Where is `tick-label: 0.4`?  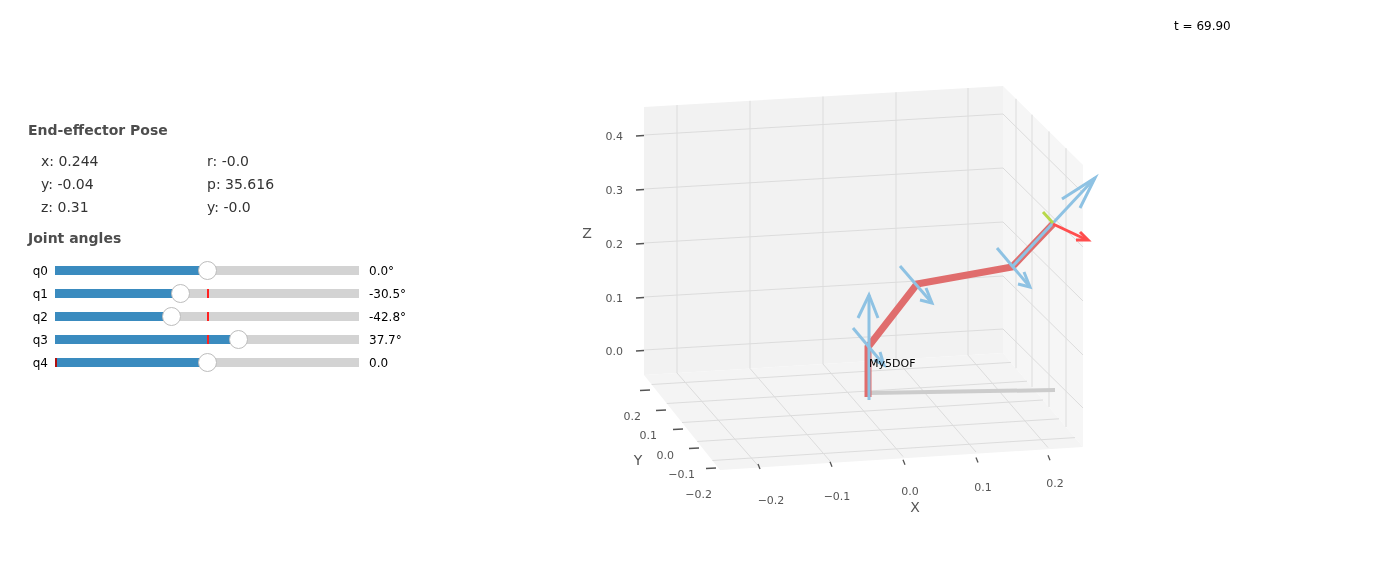
tick-label: 0.4 is located at coordinates (614, 136).